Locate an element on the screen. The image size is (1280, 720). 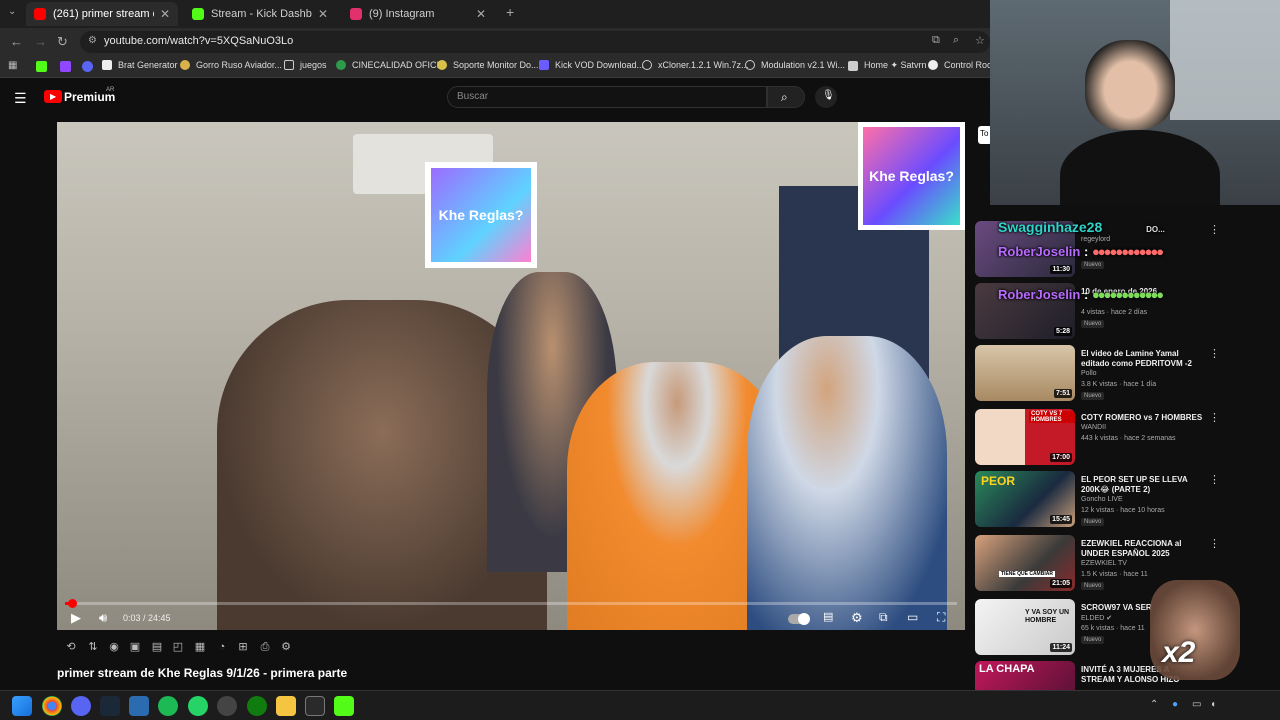
windows-start-icon is located at coordinates (22, 706).